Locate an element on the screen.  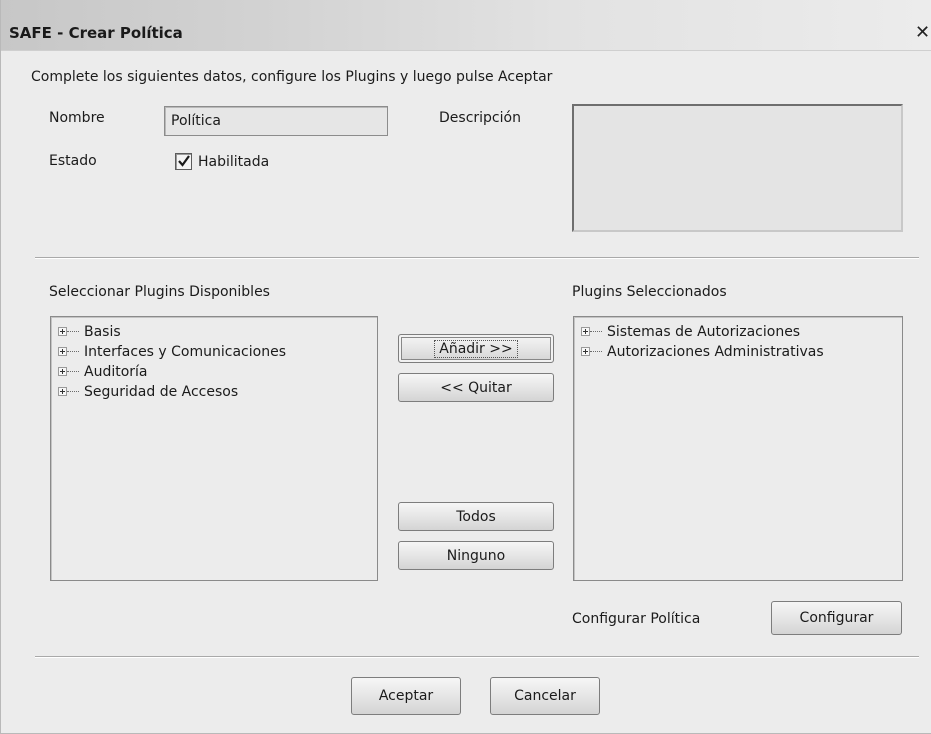
descripcion-label: Descripción is located at coordinates (480, 118).